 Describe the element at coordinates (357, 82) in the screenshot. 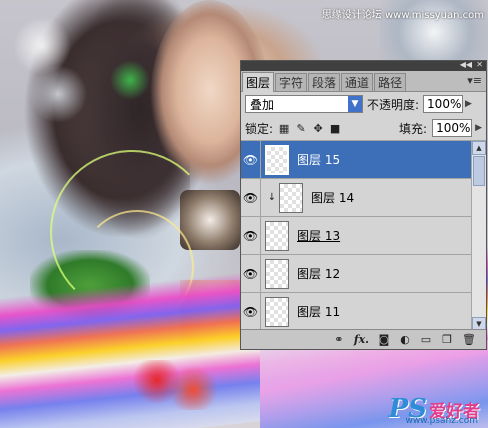

I see `tab-channels: 通道` at that location.